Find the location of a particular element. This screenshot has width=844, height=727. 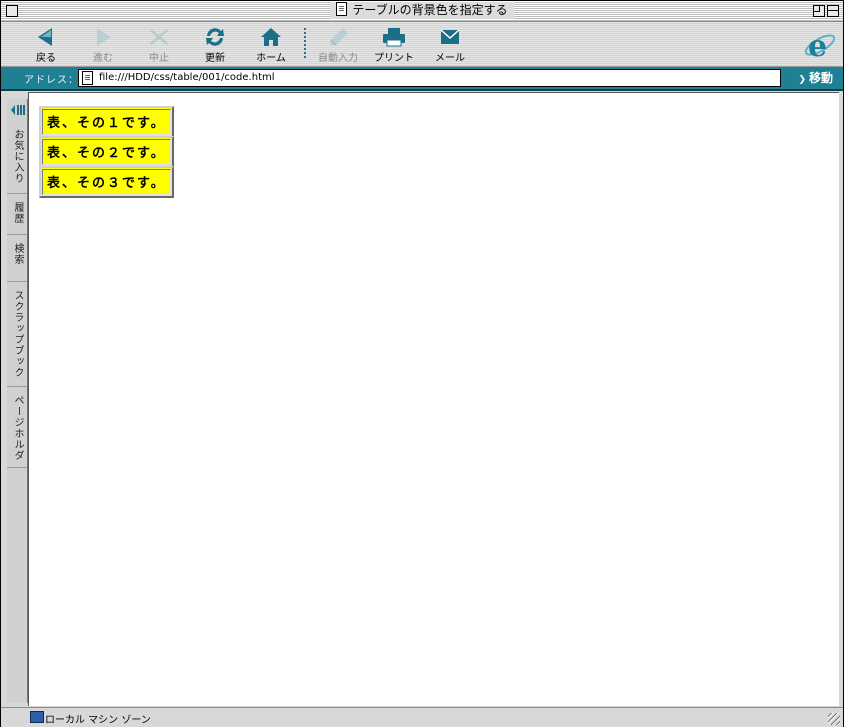

autofill-label: 自動入力 is located at coordinates (338, 58).